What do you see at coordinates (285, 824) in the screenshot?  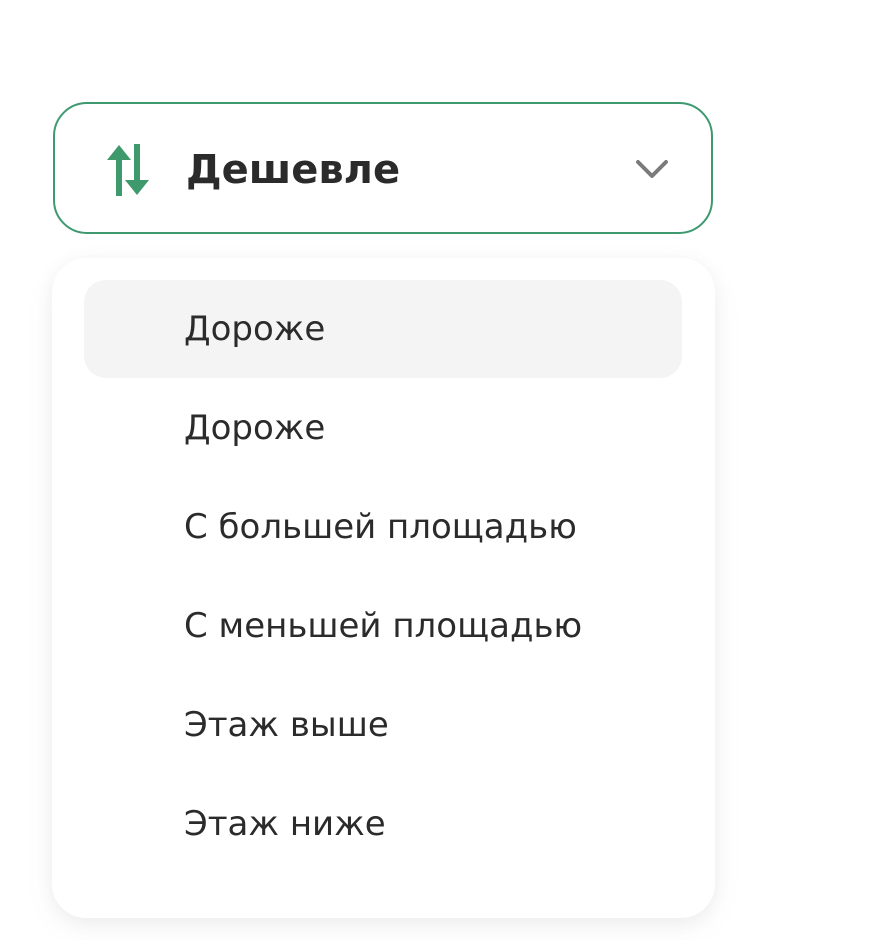 I see `menu-item-label: Этаж ниже` at bounding box center [285, 824].